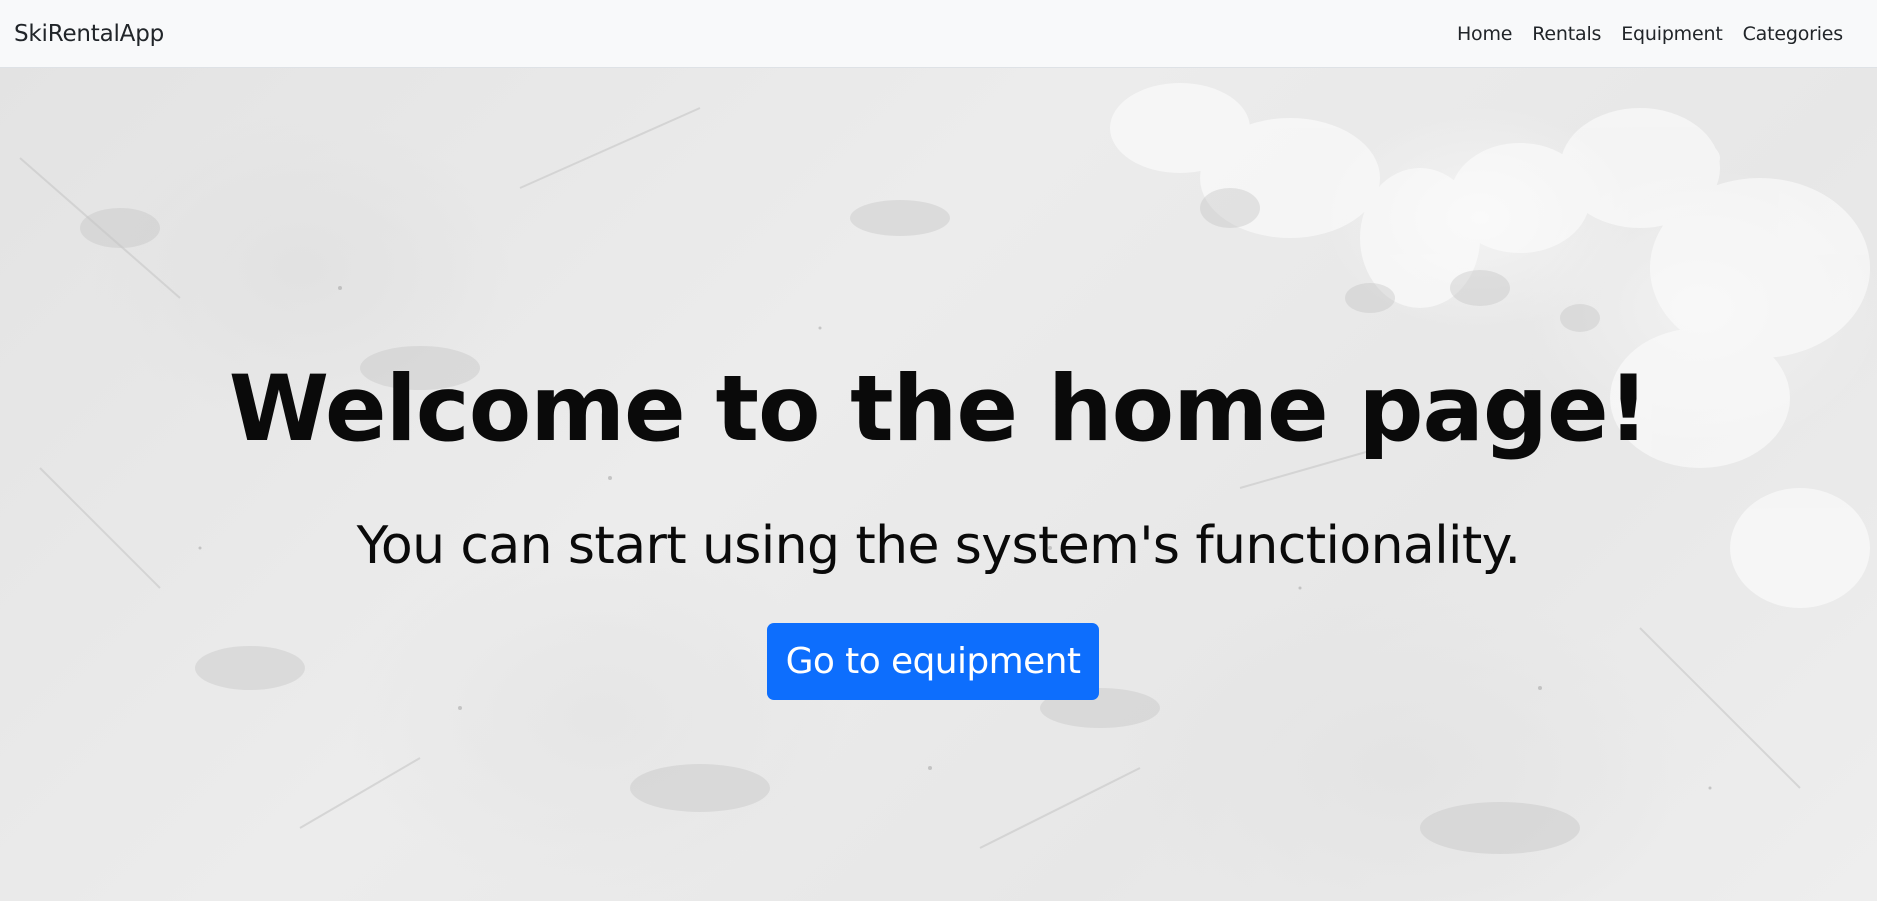 The width and height of the screenshot is (1877, 901). What do you see at coordinates (933, 661) in the screenshot?
I see `go-to-equipment-button: Go to equipment` at bounding box center [933, 661].